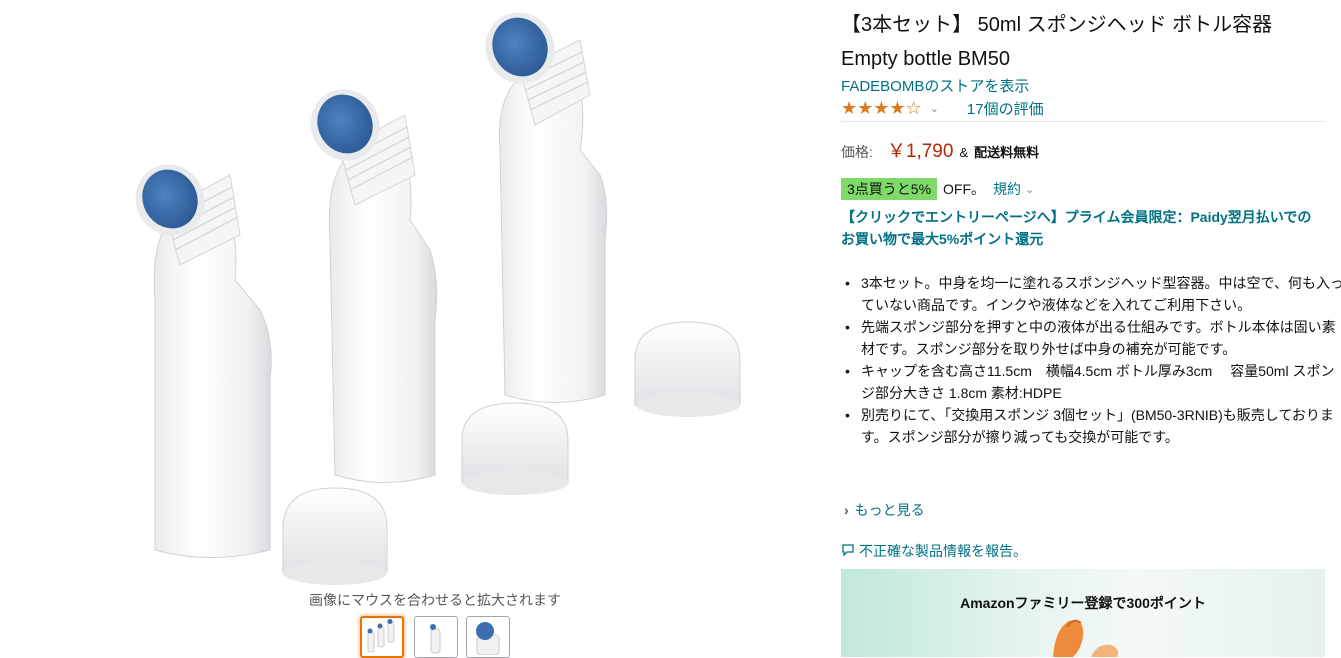 This screenshot has height=658, width=1341. I want to click on bottle-front, so click(203, 361).